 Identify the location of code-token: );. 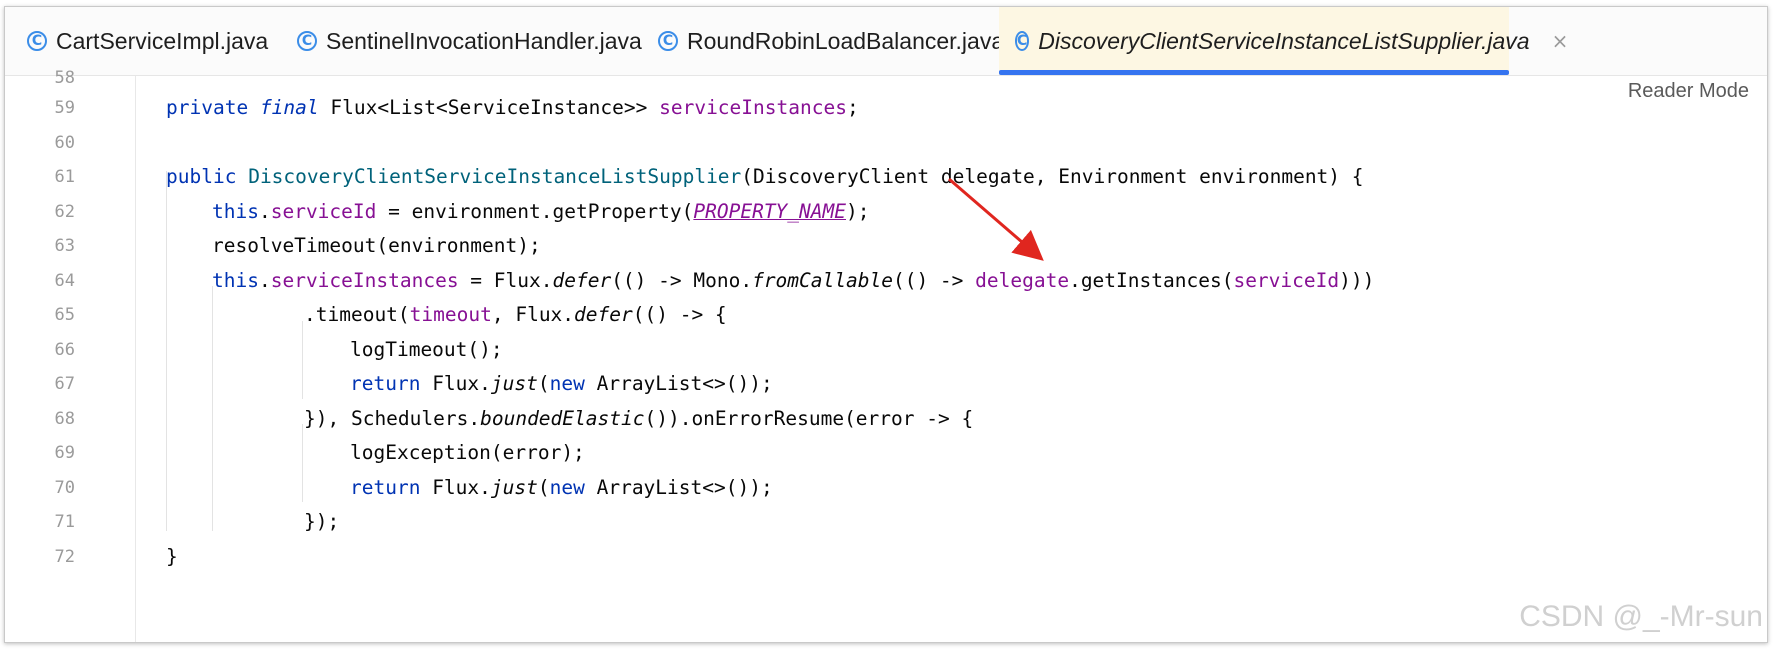
(858, 211).